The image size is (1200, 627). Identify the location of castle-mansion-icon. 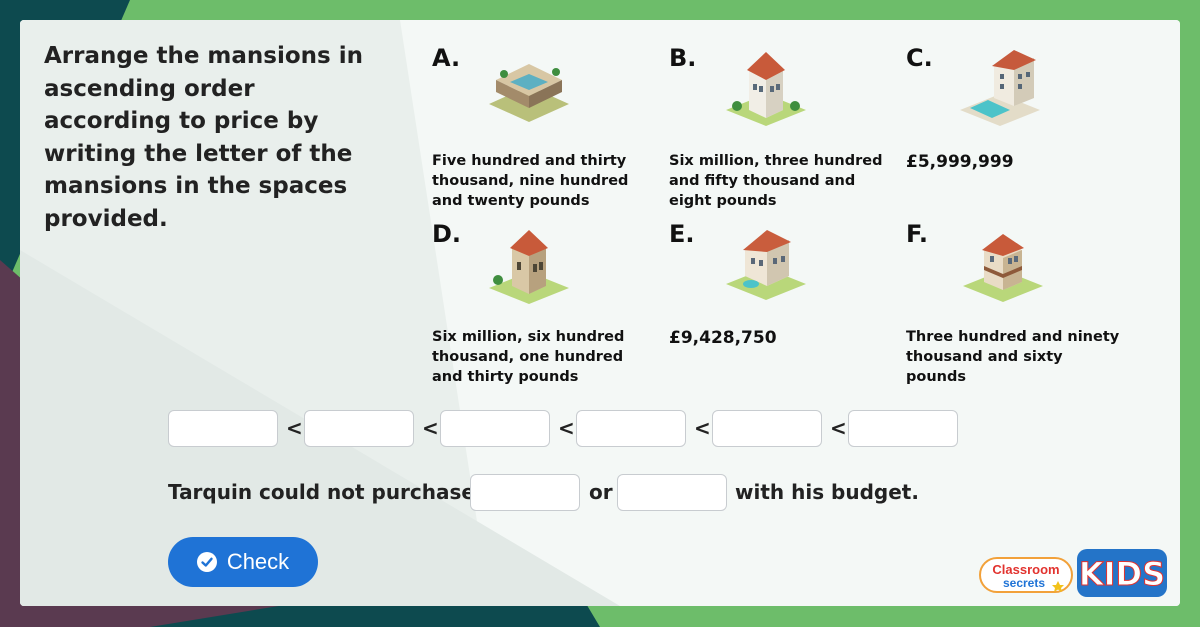
(529, 267).